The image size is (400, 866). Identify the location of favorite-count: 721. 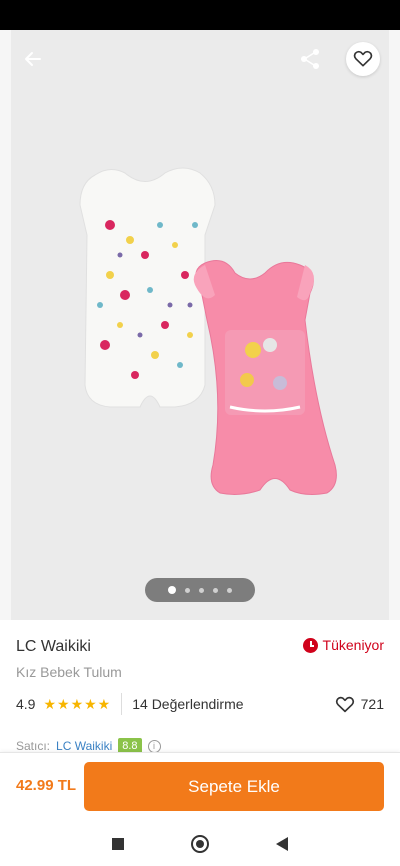
(359, 704).